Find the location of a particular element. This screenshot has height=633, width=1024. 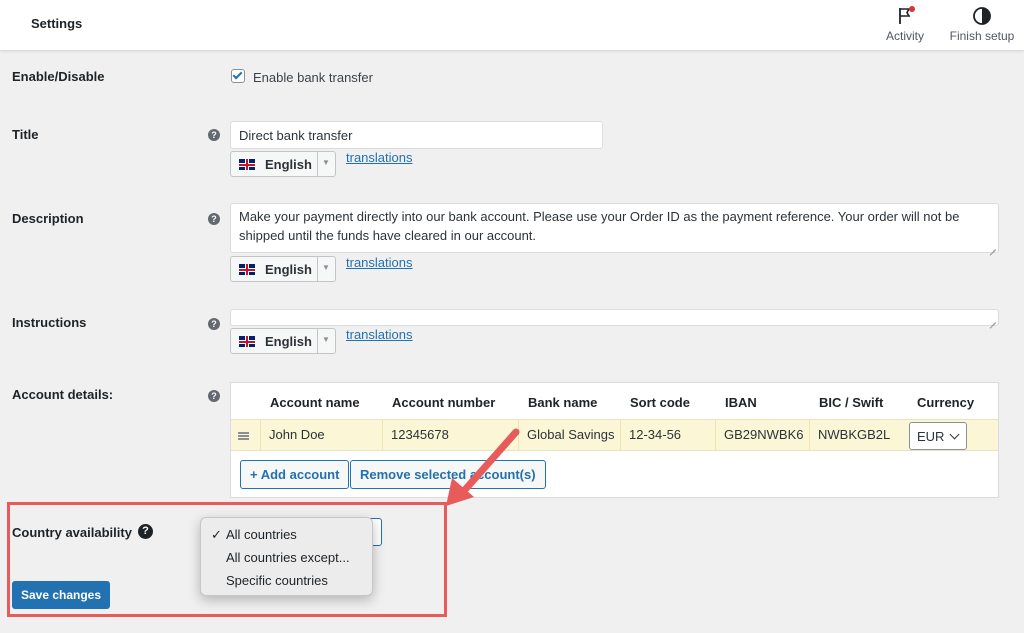

title-translations-link: translations is located at coordinates (379, 157).